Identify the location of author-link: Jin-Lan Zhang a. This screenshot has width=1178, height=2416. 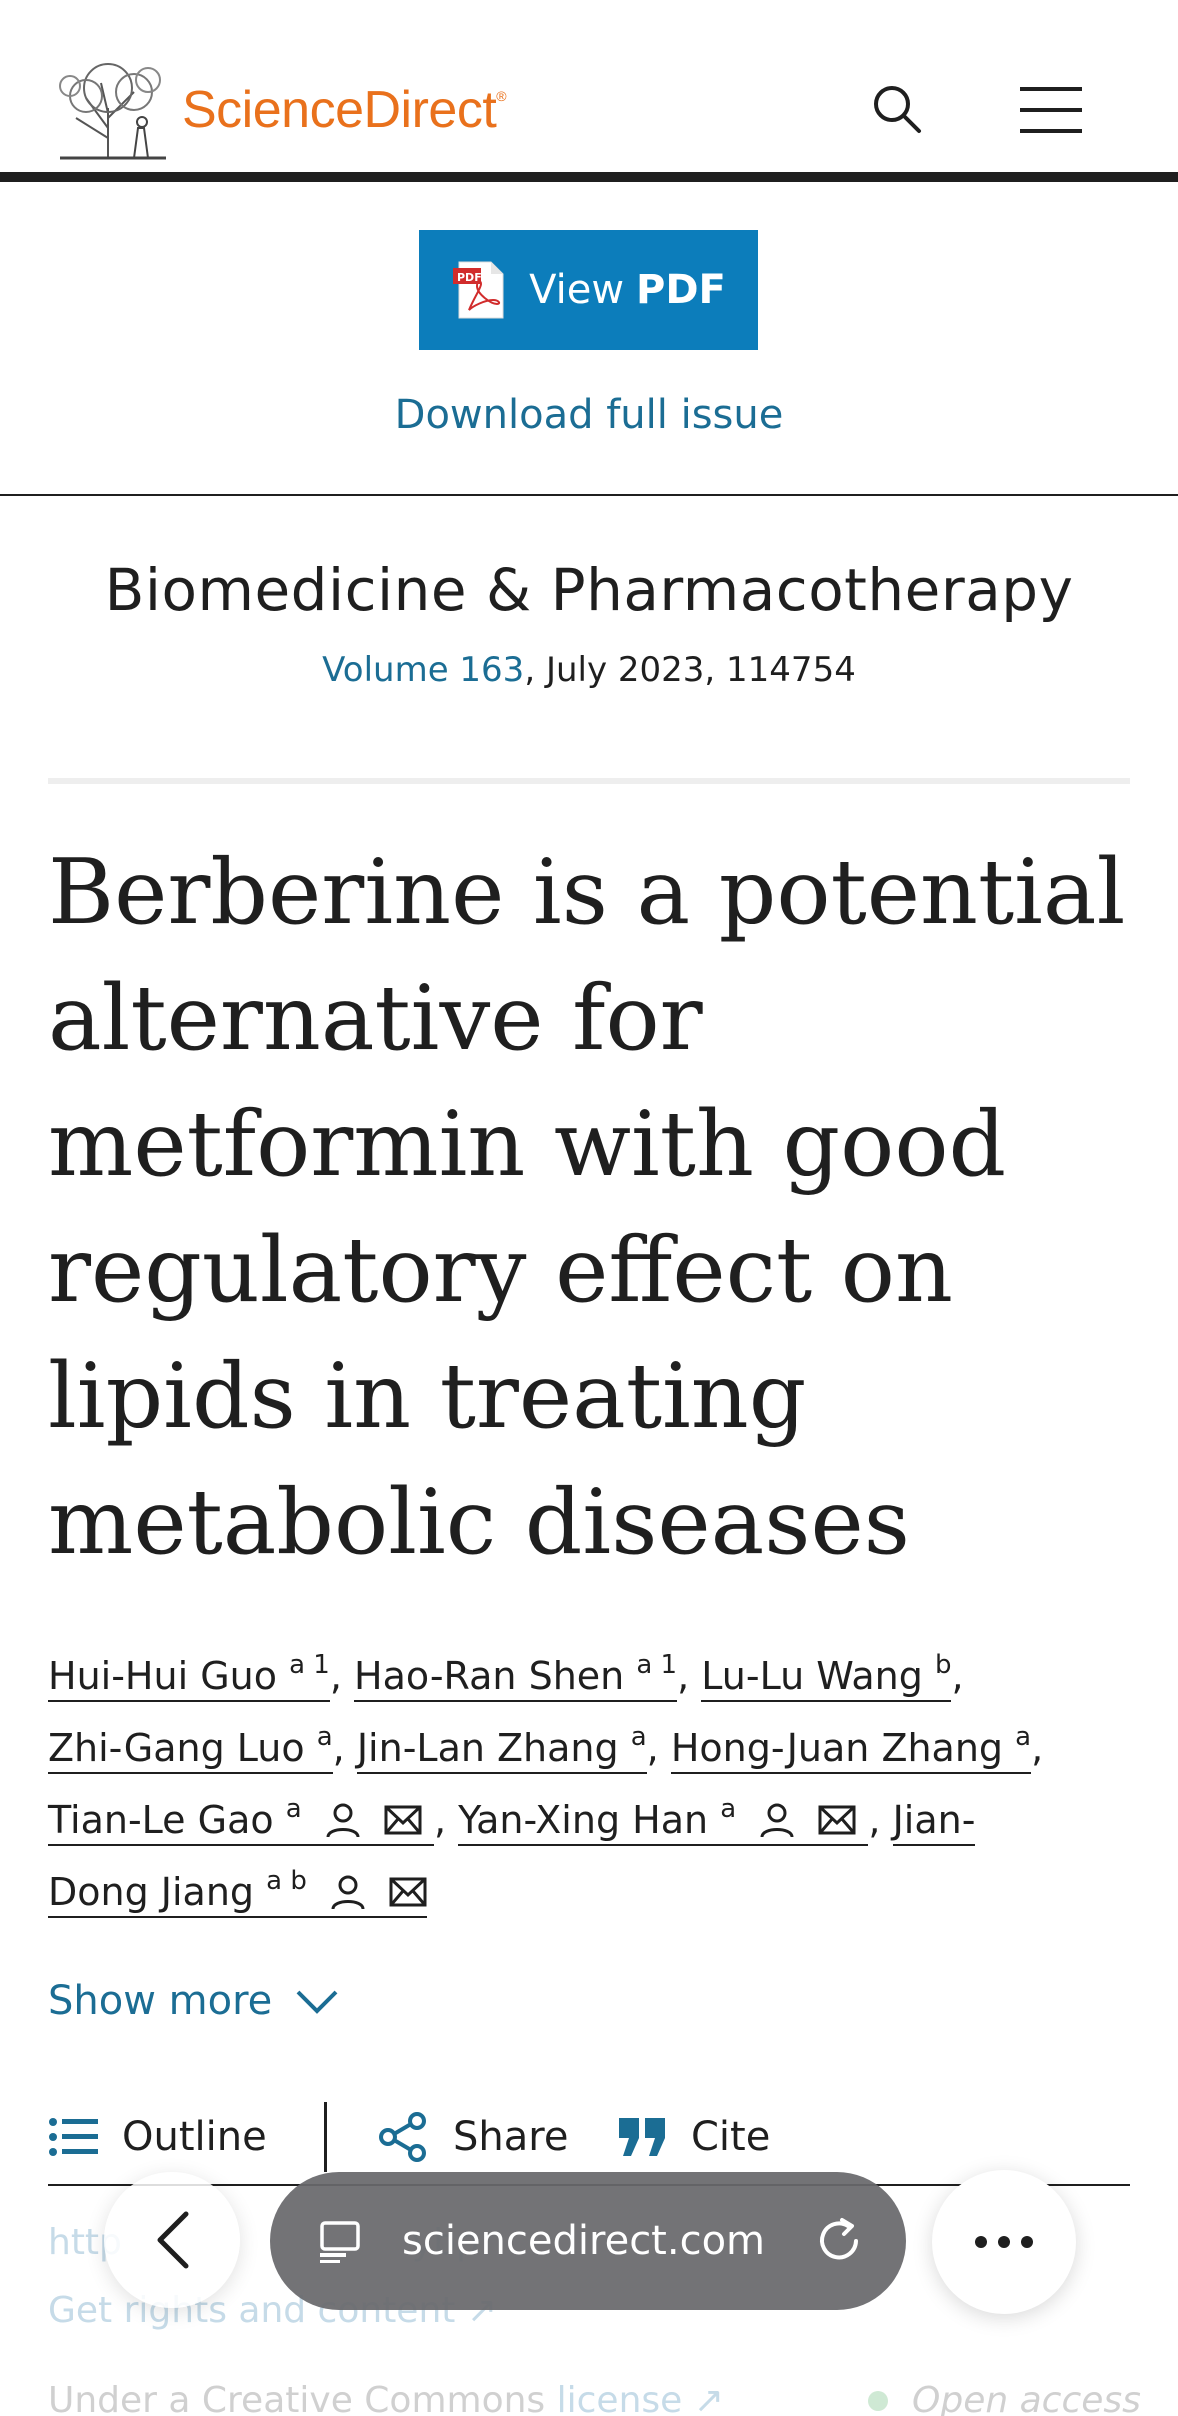
(501, 1749).